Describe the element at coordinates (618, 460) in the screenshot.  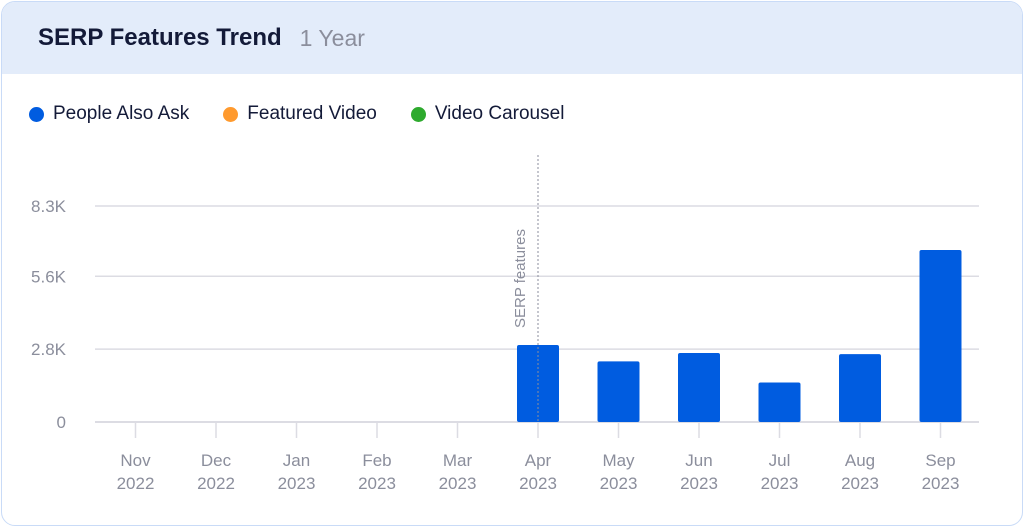
I see `x-tick-label-month: May` at that location.